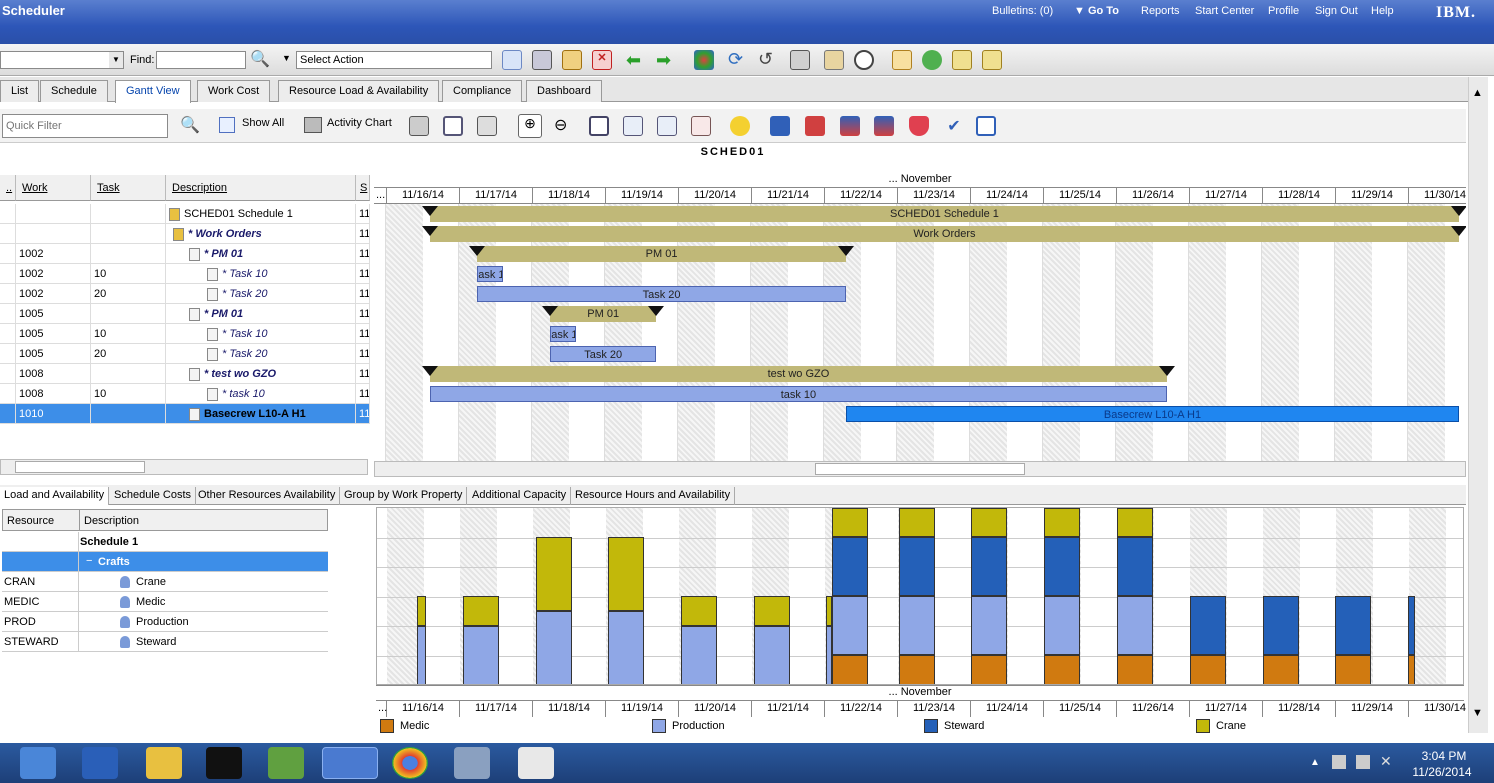 The height and width of the screenshot is (783, 1494). What do you see at coordinates (153, 496) in the screenshot?
I see `tab-schedule-costs: Schedule Costs` at bounding box center [153, 496].